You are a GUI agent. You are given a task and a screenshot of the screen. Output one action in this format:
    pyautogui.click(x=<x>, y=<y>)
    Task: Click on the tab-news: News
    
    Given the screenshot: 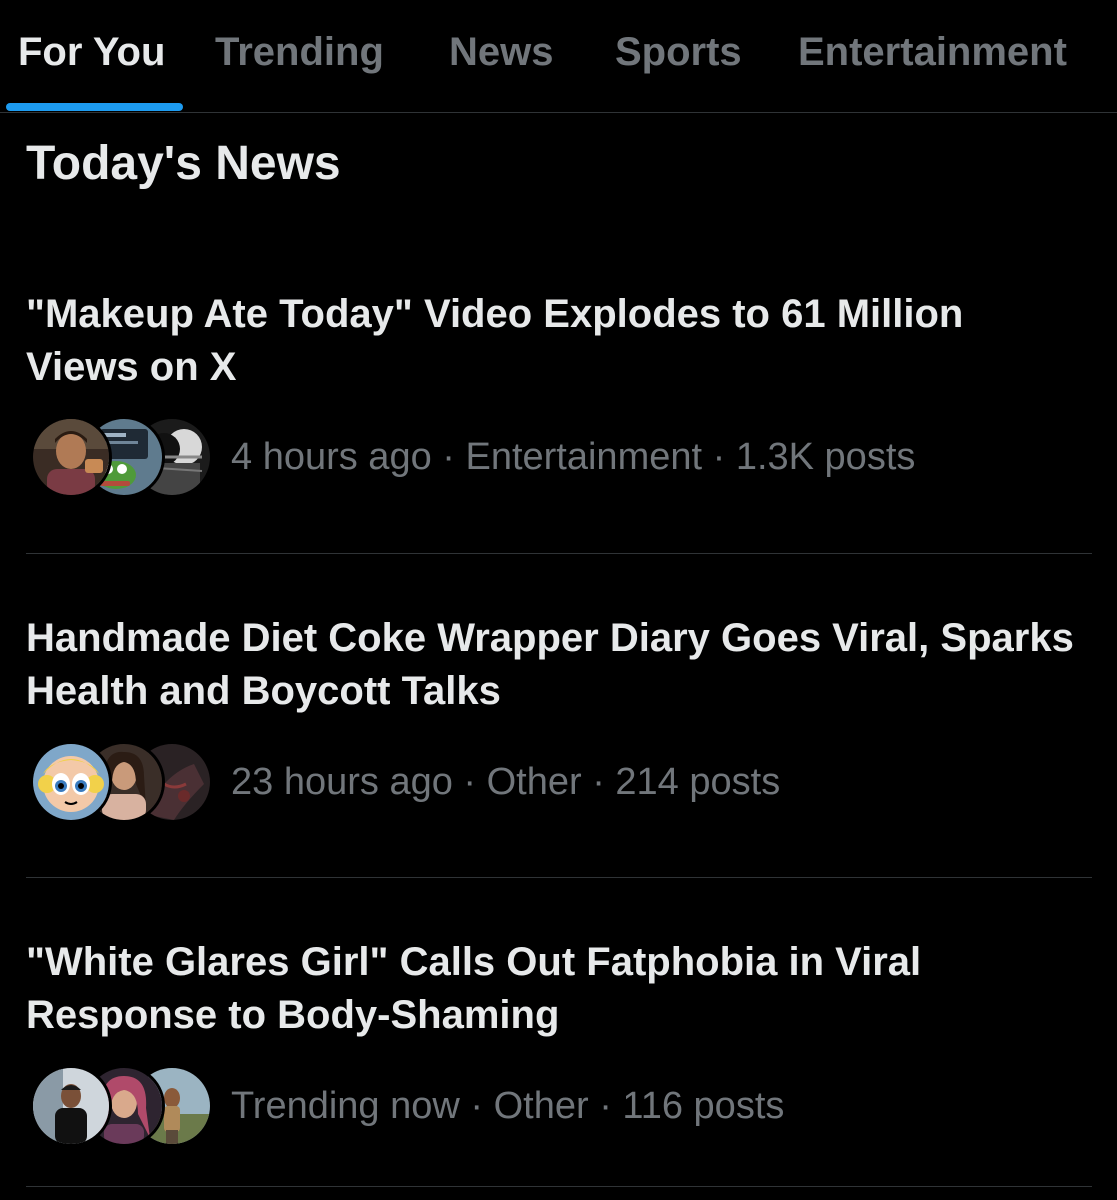 What is the action you would take?
    pyautogui.click(x=501, y=52)
    